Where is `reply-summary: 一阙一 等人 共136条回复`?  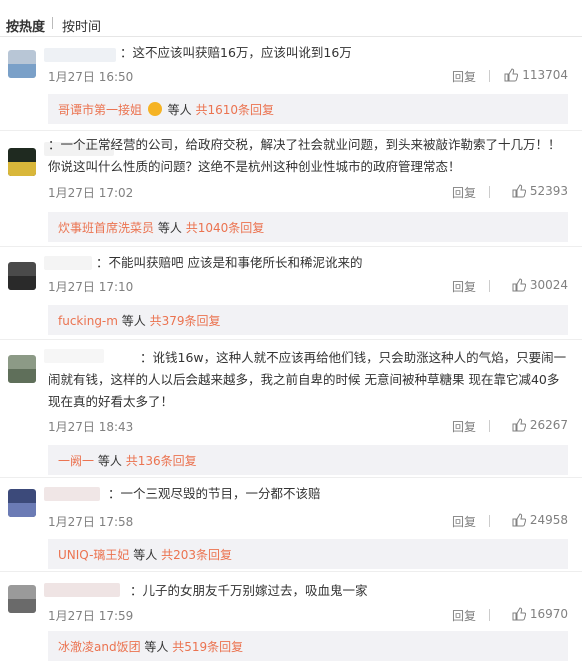 reply-summary: 一阙一 等人 共136条回复 is located at coordinates (308, 460).